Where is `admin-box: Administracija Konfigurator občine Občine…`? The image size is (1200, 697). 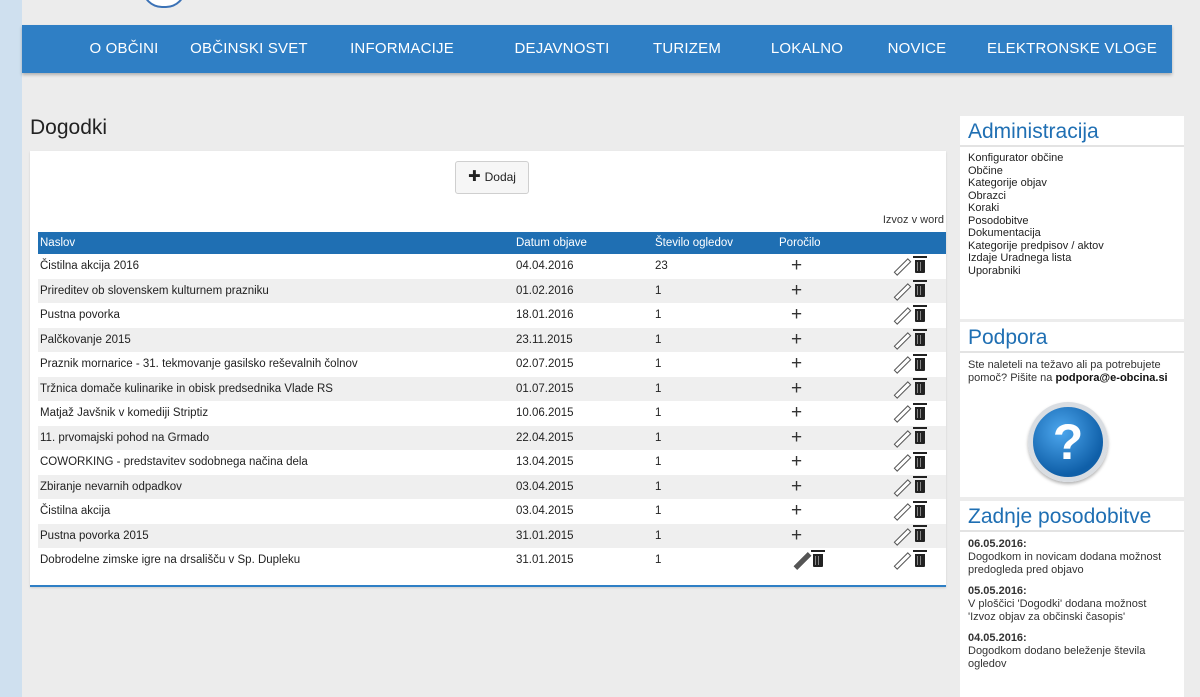
admin-box: Administracija Konfigurator občine Občine… is located at coordinates (1072, 217).